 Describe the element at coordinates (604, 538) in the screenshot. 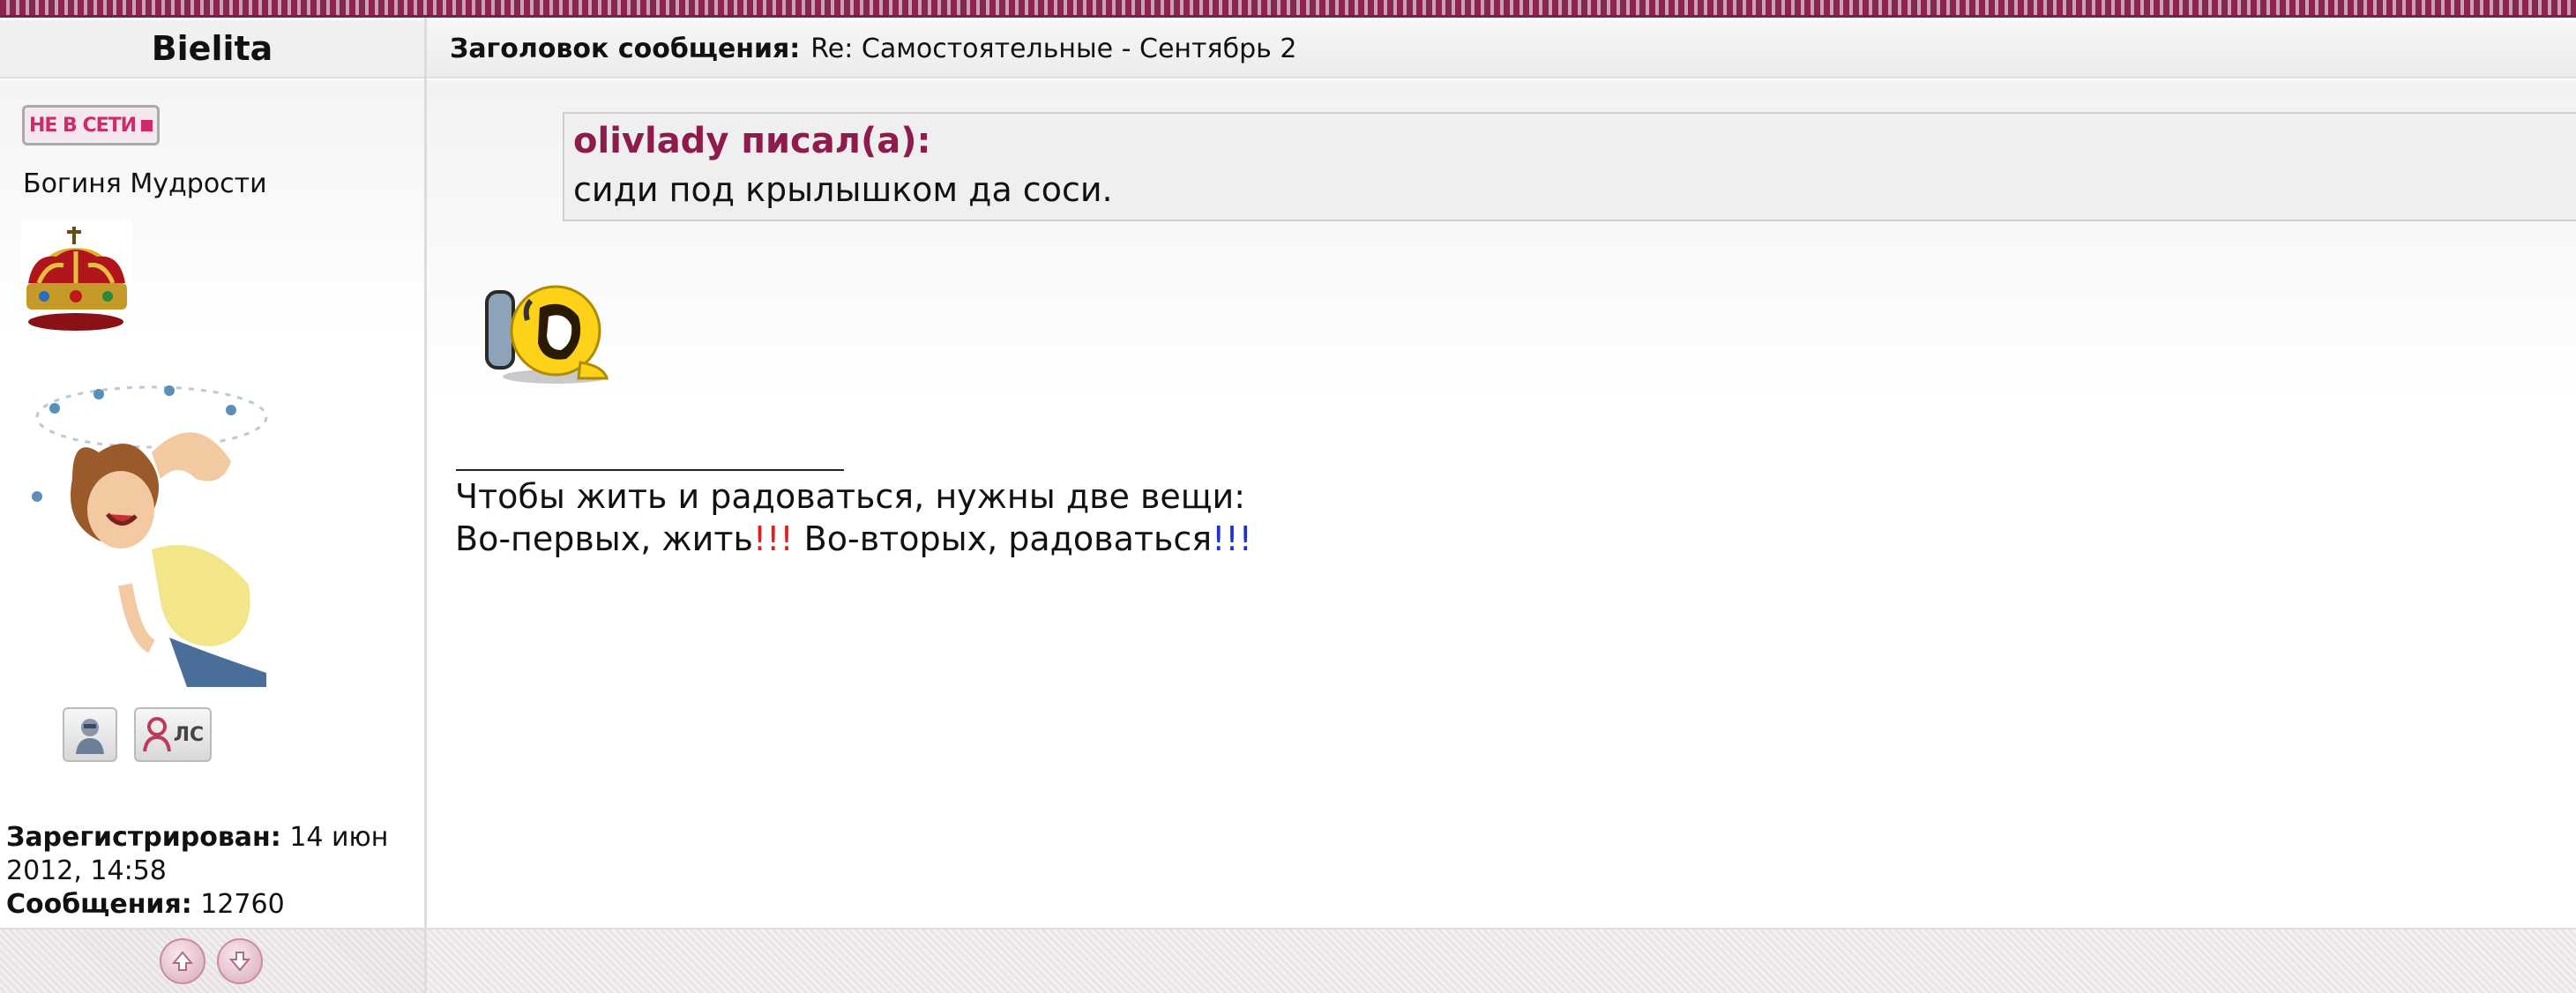

I see `signature-text-a: Во-первых, жить` at that location.